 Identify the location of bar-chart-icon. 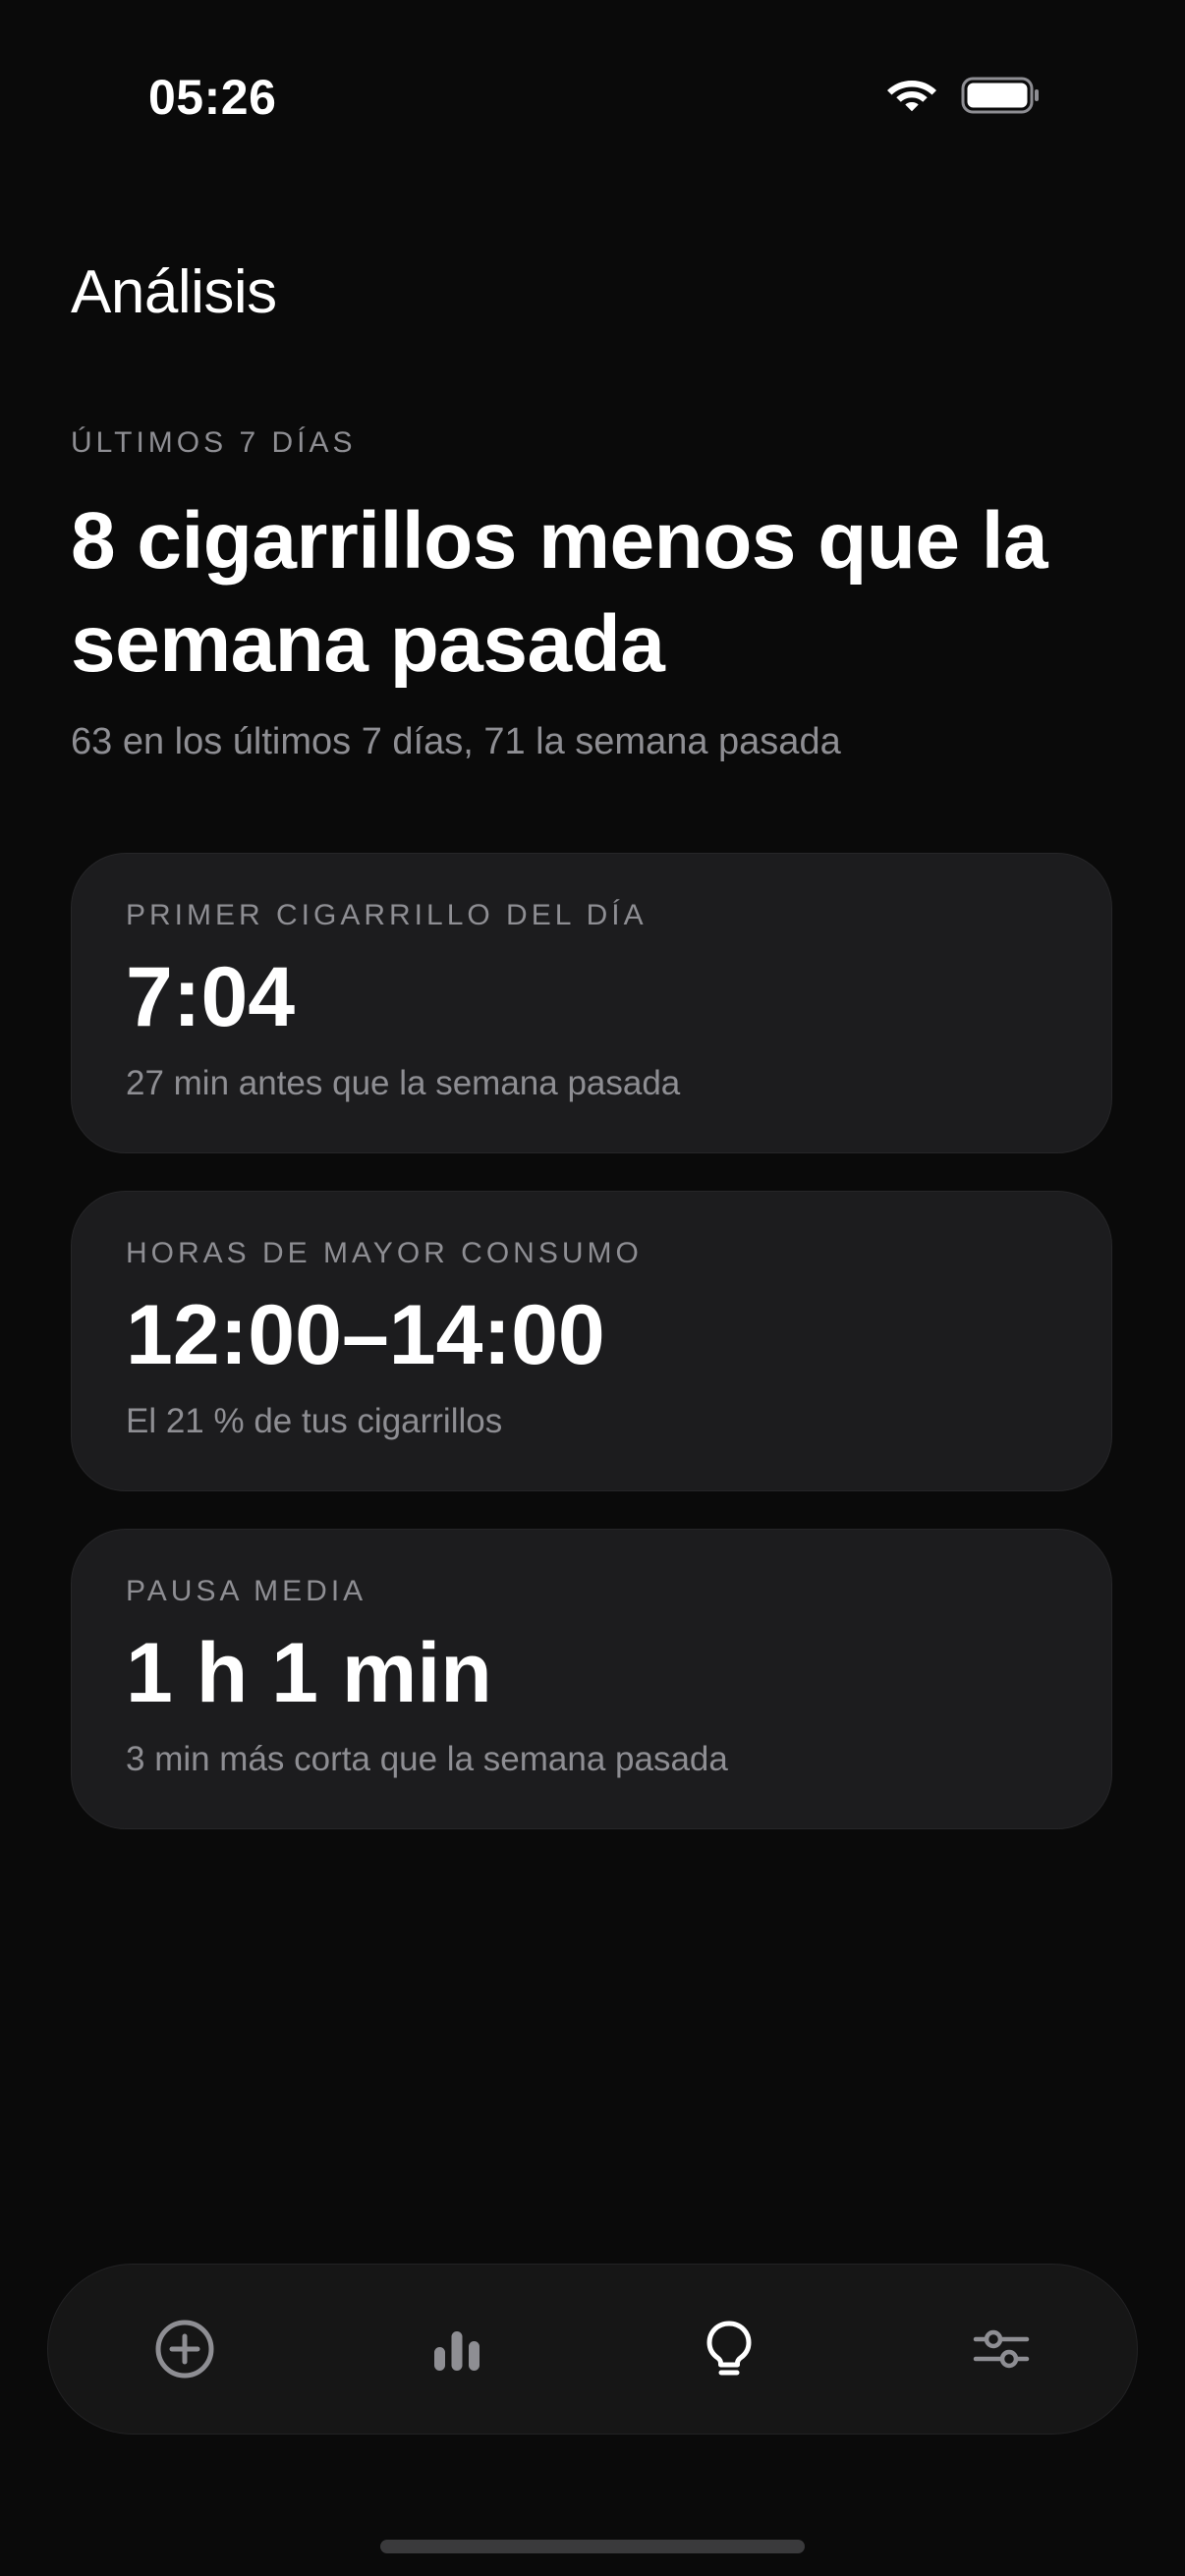
(457, 2351).